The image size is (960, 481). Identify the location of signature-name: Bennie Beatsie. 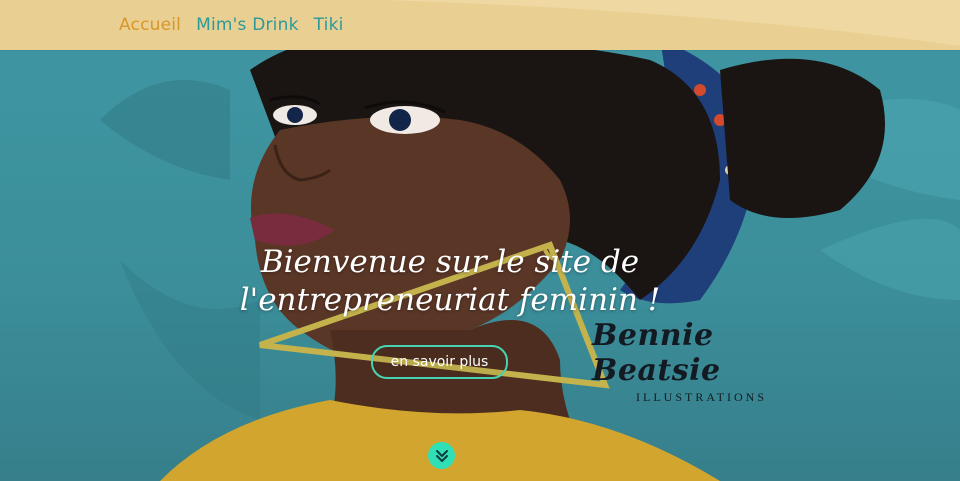
(656, 353).